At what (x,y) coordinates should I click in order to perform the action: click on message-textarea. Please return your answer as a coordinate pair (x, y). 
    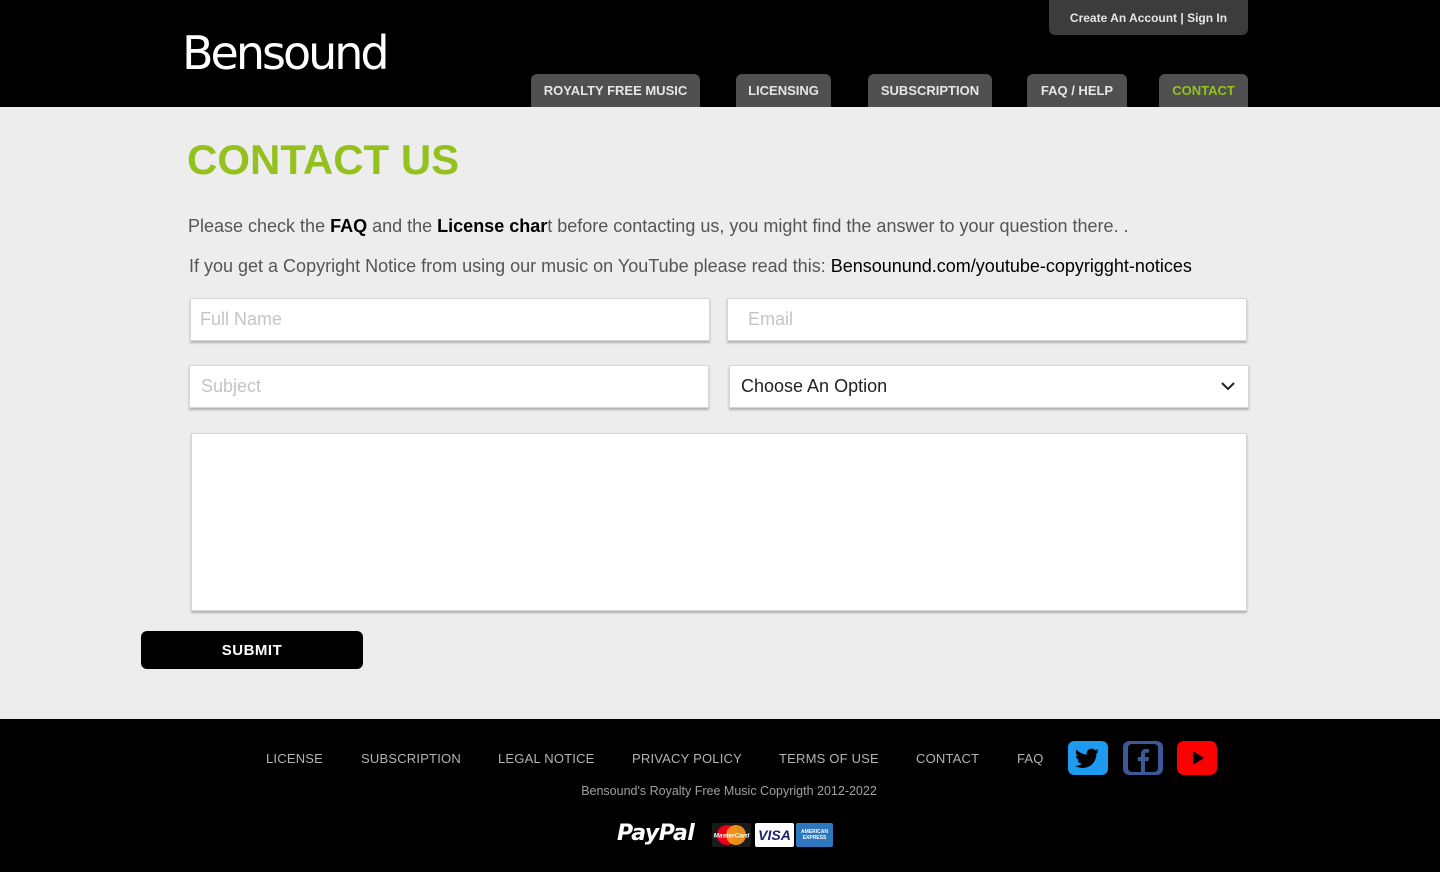
    Looking at the image, I should click on (719, 522).